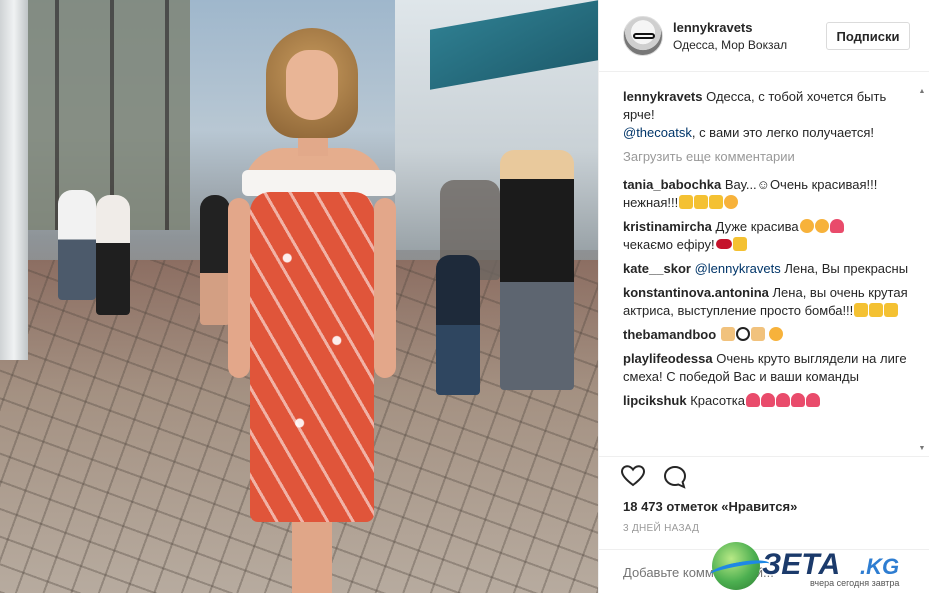 The image size is (929, 593). I want to click on pillar, so click(14, 180).